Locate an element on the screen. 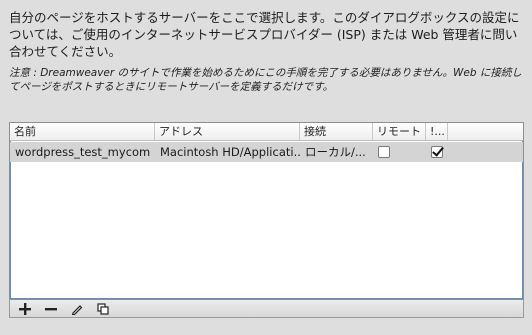 Image resolution: width=532 pixels, height=335 pixels. remove-server-button is located at coordinates (51, 309).